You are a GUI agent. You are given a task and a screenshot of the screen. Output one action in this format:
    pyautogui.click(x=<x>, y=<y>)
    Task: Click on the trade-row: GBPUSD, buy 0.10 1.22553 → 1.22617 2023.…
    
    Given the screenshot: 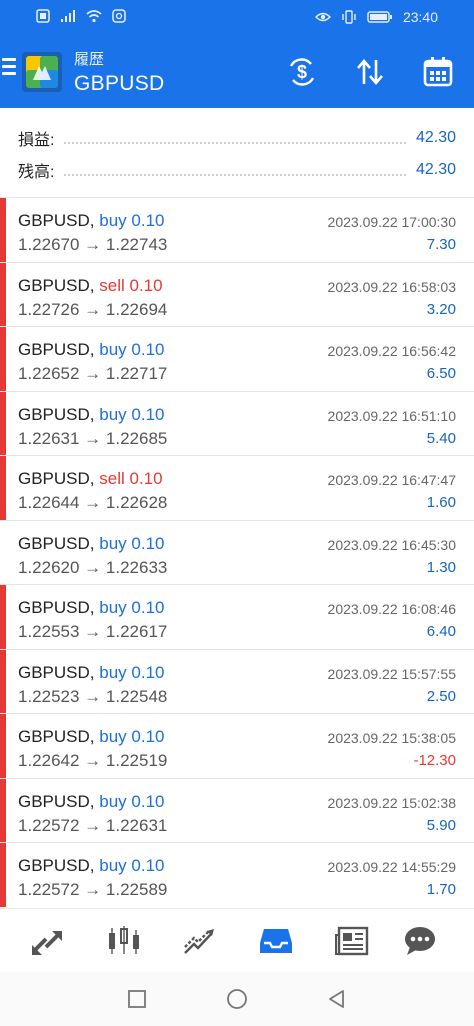 What is the action you would take?
    pyautogui.click(x=237, y=616)
    